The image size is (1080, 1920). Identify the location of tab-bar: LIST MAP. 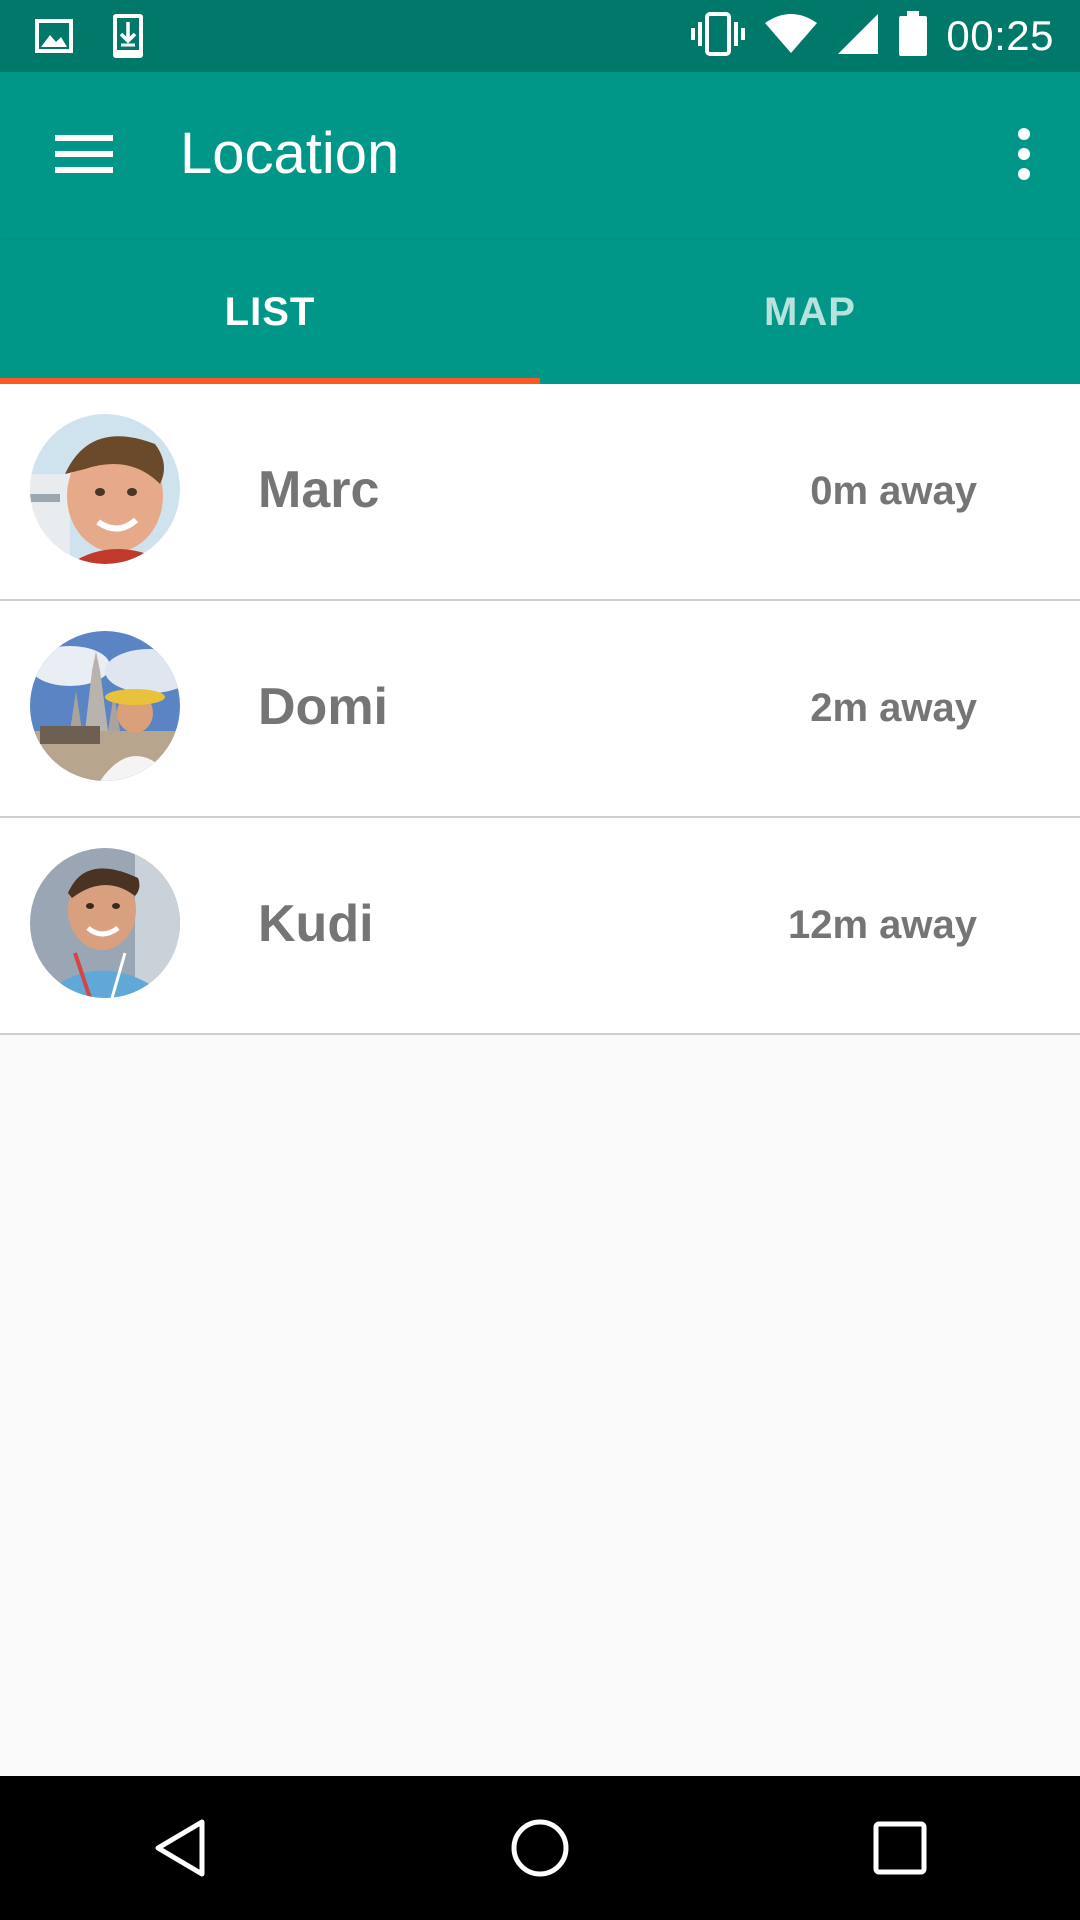
(540, 312).